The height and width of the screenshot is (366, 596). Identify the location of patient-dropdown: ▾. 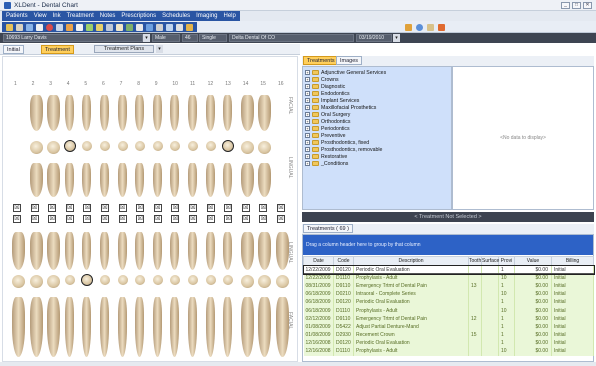
(146, 38).